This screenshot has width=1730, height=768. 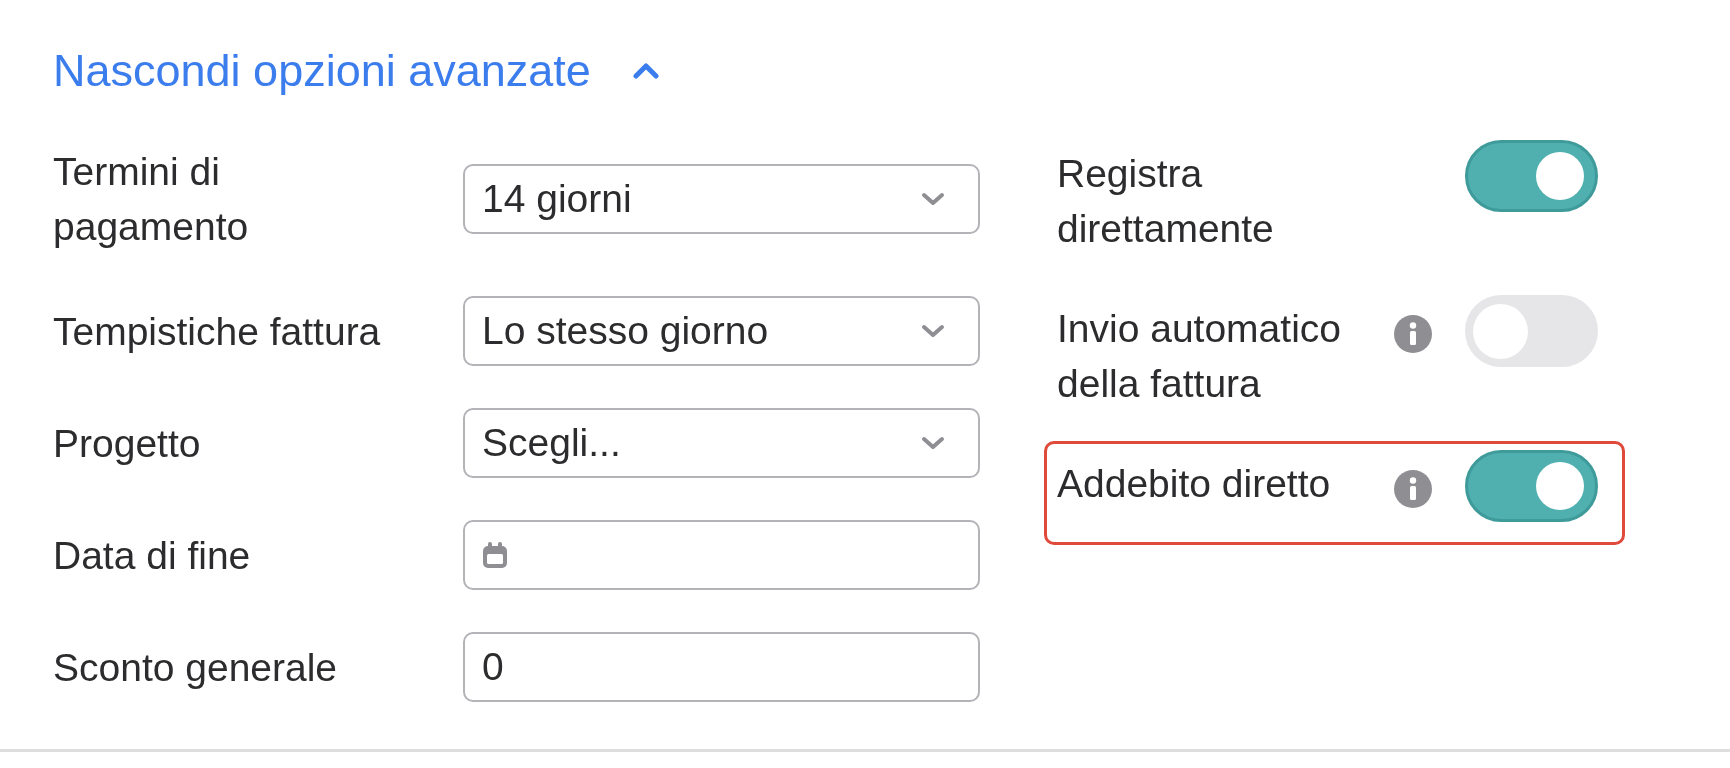 I want to click on dropdown-select: 14 giorni, so click(x=721, y=199).